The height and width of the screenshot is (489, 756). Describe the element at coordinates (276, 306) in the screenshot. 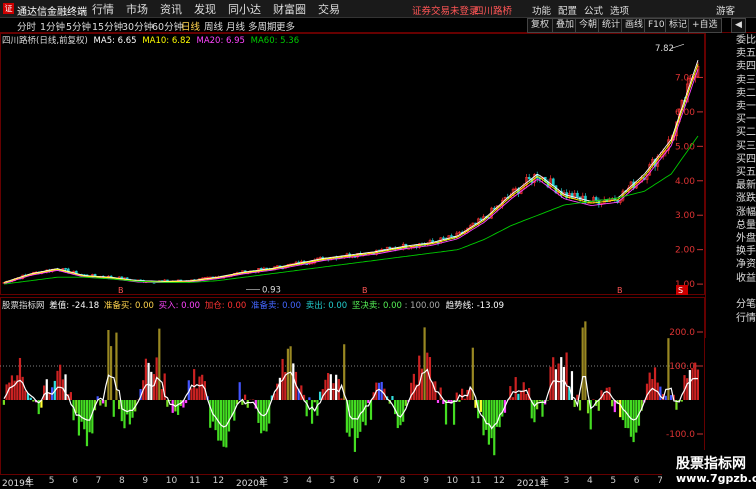

I see `prep-sell-value: 准备卖: 0.00` at that location.